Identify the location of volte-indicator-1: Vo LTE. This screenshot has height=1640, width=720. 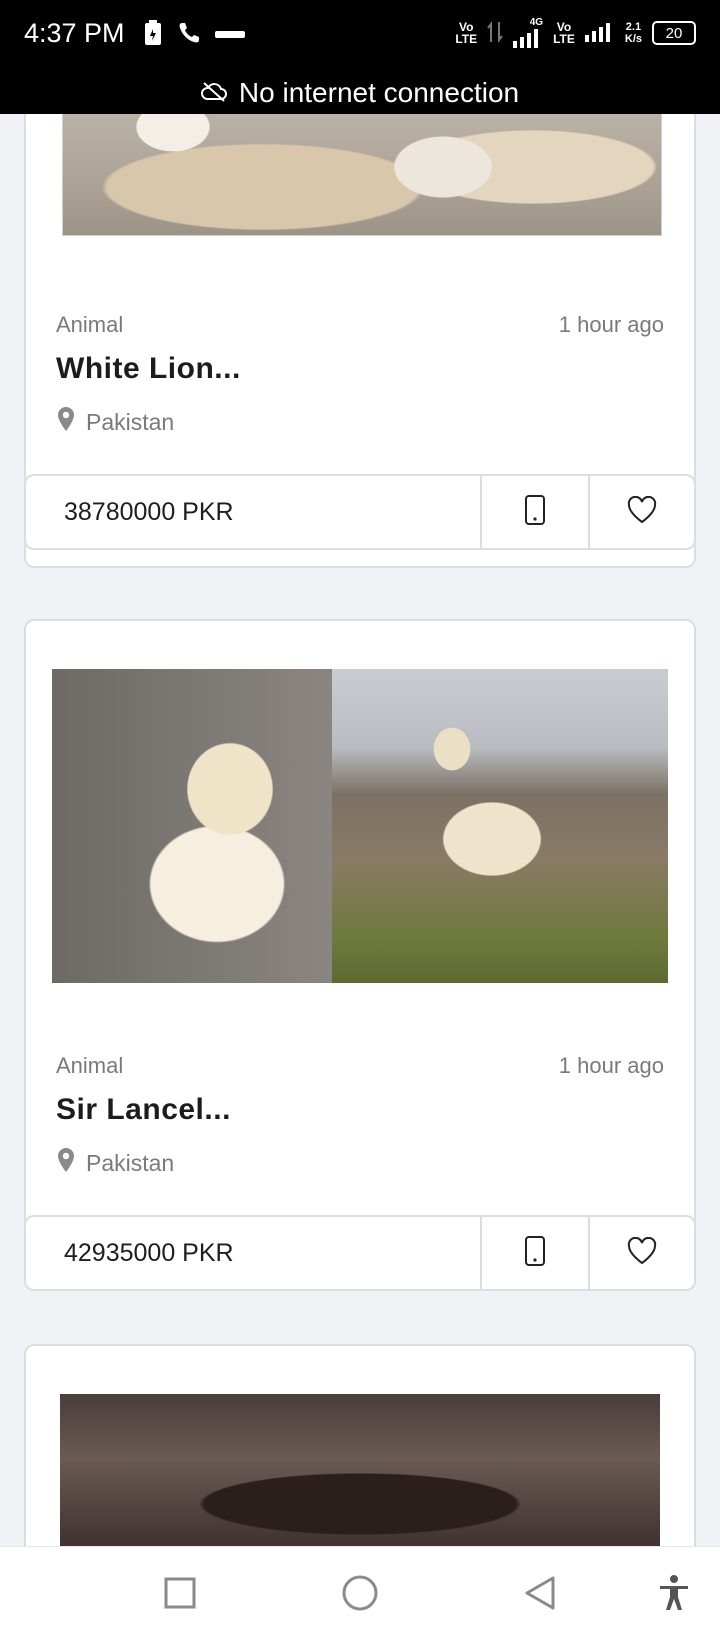
(466, 33).